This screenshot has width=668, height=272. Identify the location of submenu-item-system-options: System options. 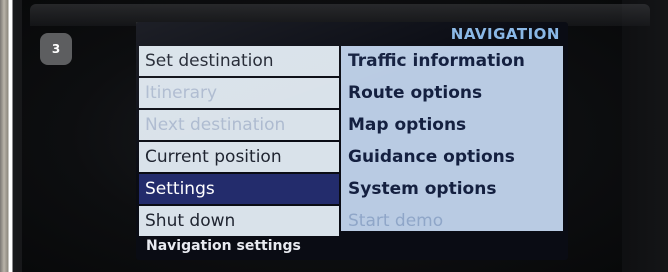
(452, 189).